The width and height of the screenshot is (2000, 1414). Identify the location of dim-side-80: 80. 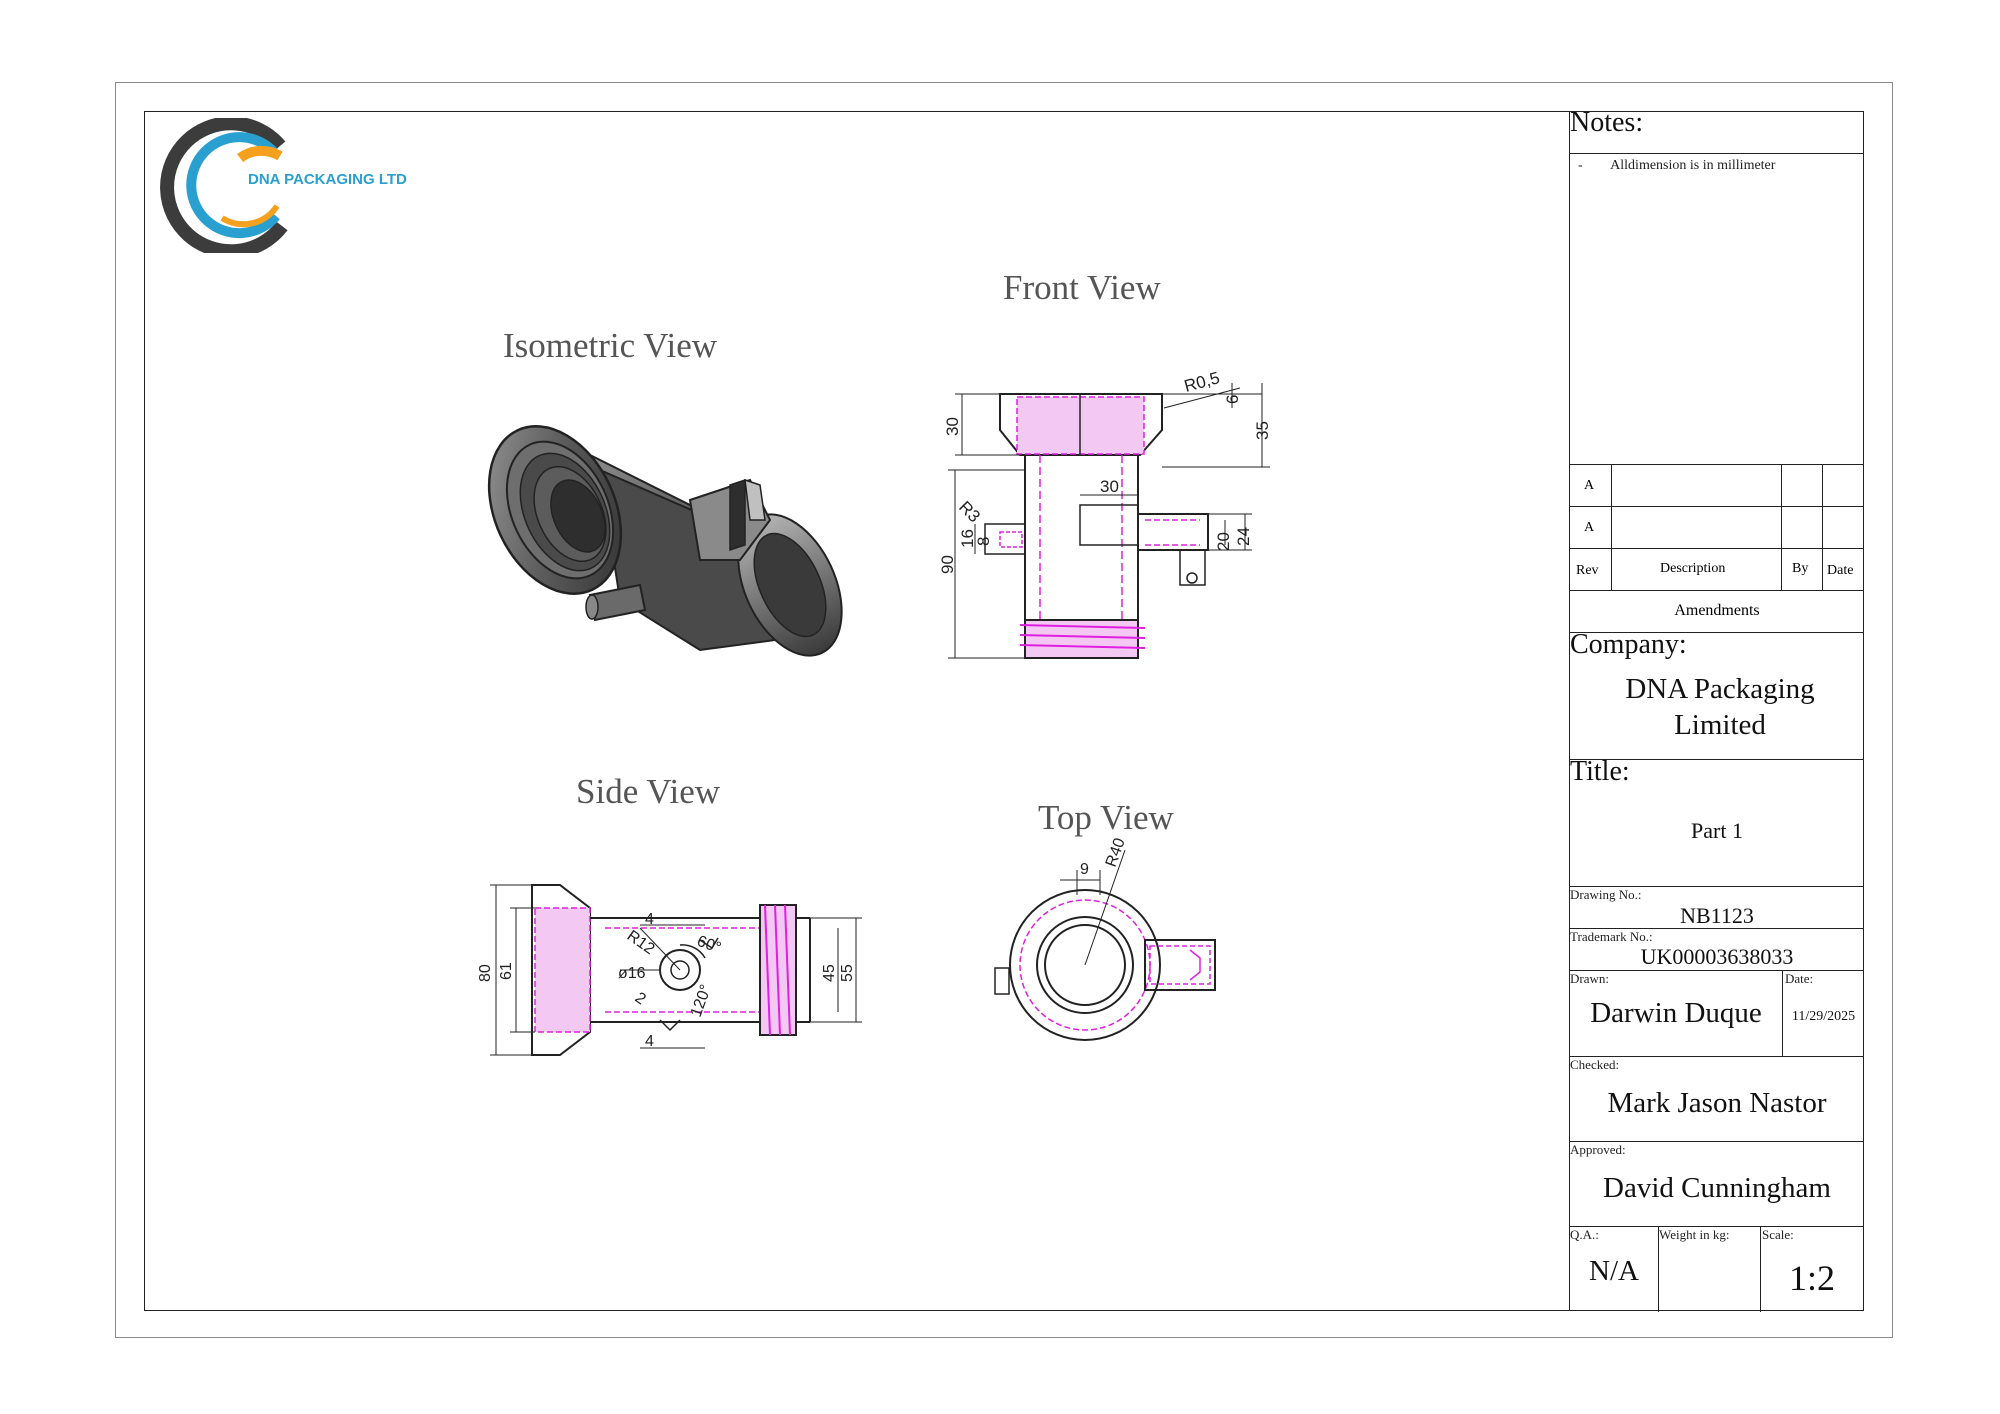
(485, 973).